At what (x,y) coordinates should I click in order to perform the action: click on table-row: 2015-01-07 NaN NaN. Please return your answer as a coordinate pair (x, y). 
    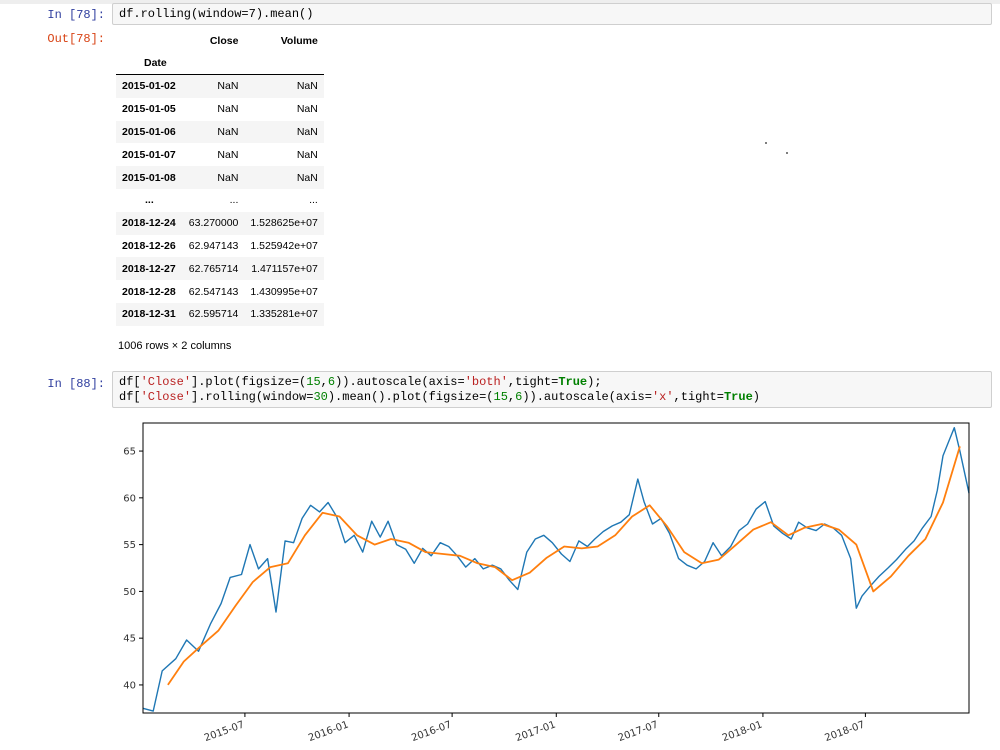
    Looking at the image, I should click on (220, 154).